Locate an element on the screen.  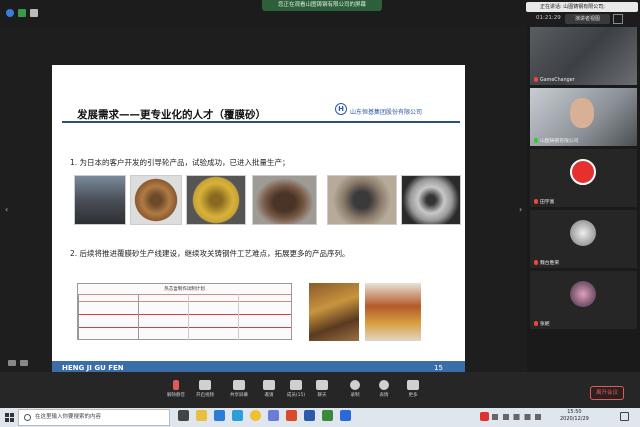
table-title: 热芯盒制作试制计划 is located at coordinates (184, 289).